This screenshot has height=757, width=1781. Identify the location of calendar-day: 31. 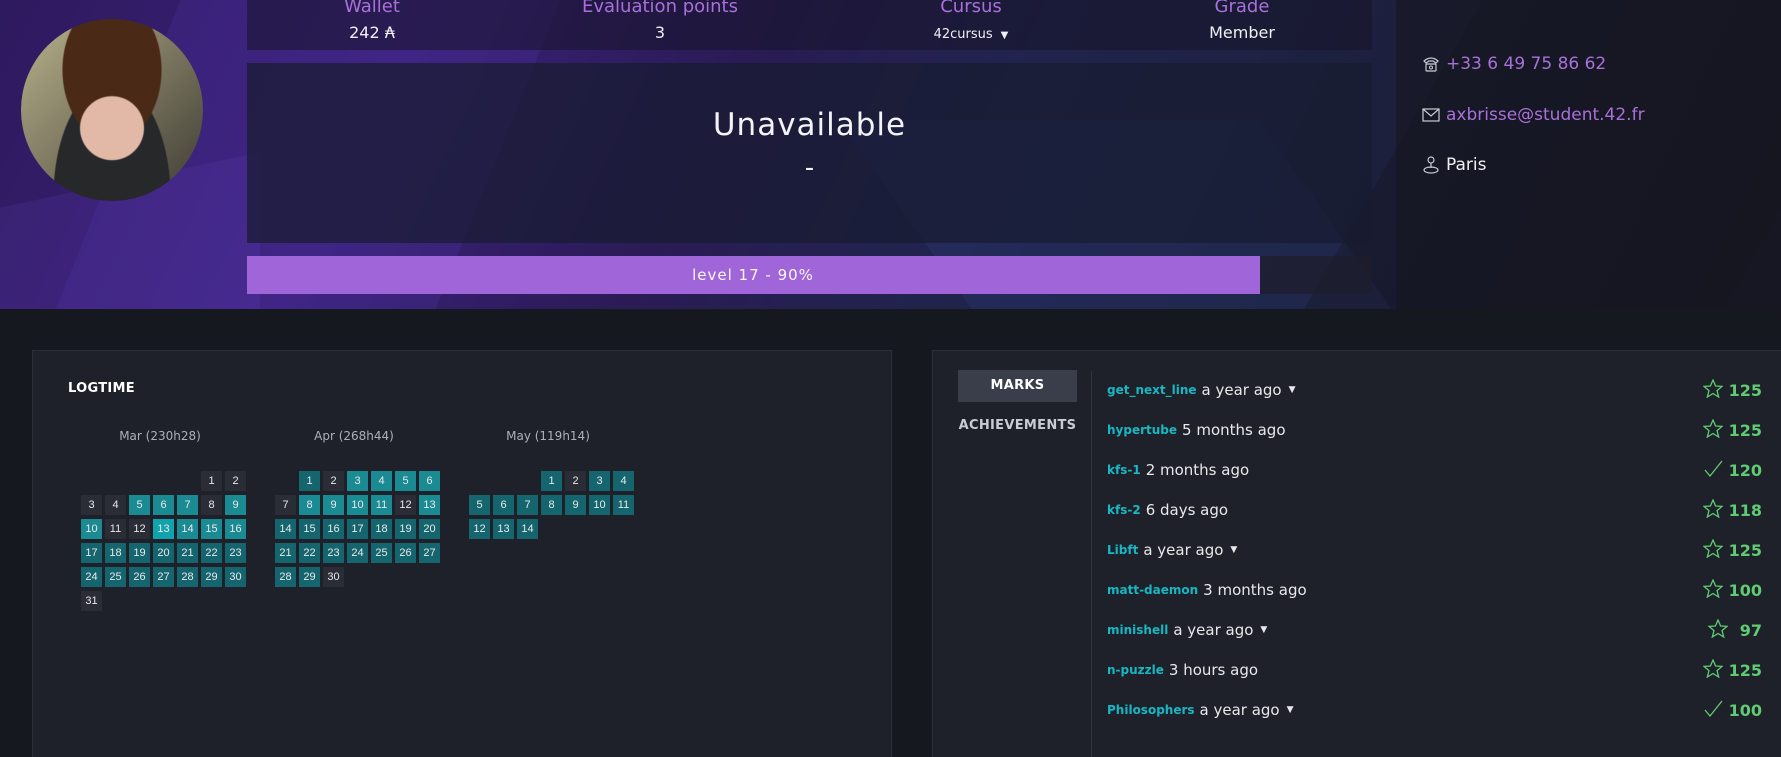
(91, 601).